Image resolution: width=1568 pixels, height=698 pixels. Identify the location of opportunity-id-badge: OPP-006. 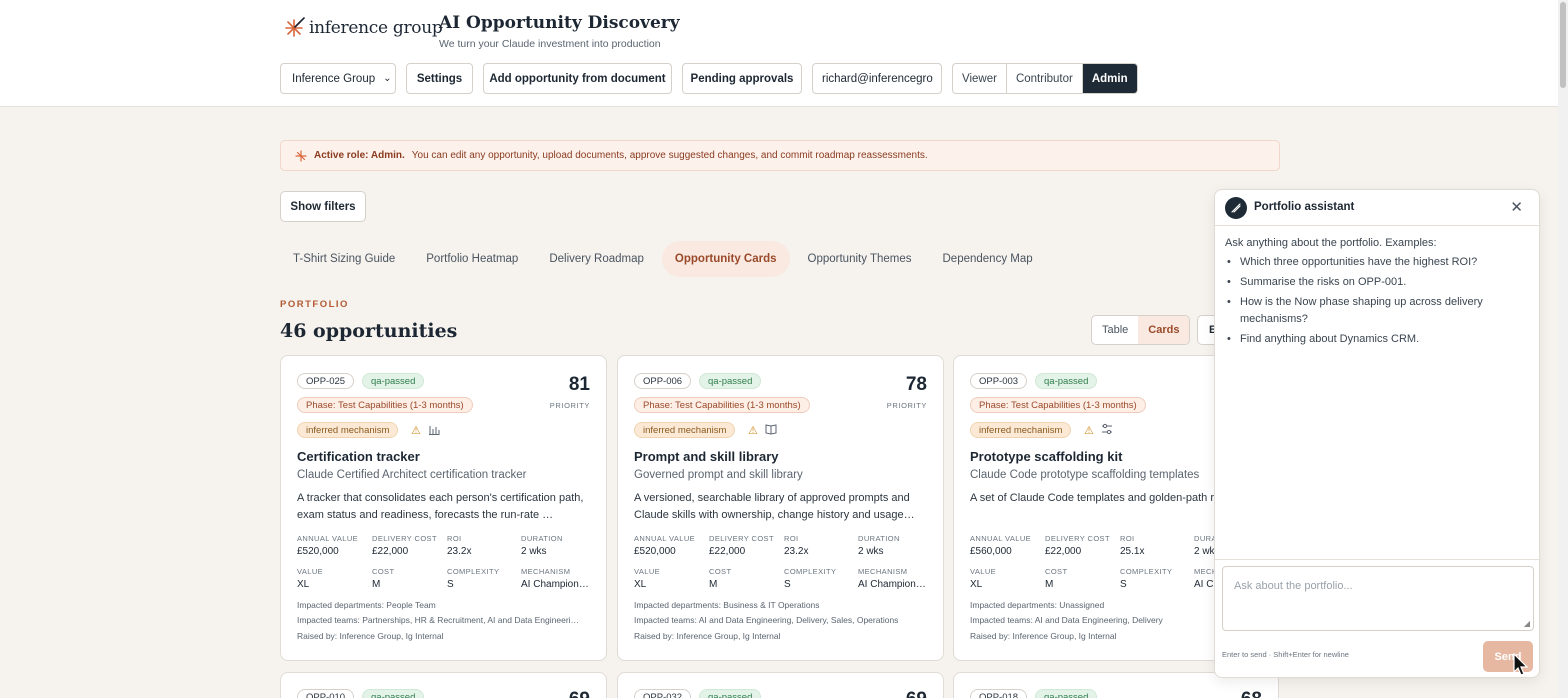
(663, 381).